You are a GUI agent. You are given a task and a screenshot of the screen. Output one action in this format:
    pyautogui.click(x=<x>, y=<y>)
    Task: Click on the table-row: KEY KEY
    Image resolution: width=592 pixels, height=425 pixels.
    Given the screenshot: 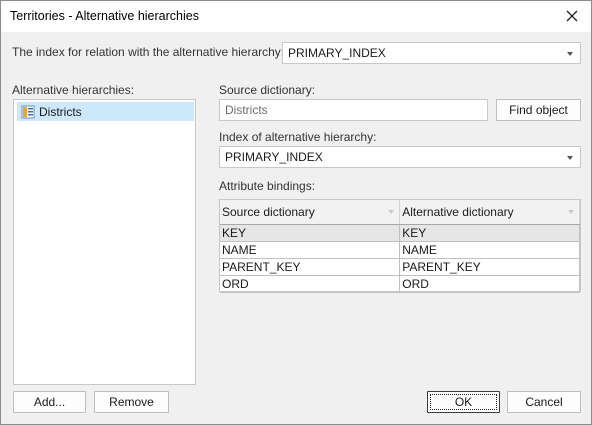 What is the action you would take?
    pyautogui.click(x=400, y=233)
    